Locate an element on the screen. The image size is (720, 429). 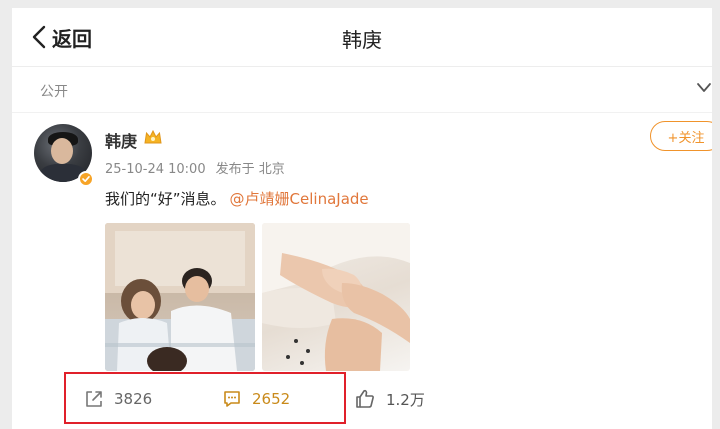
like-count: 1.2万 is located at coordinates (405, 399).